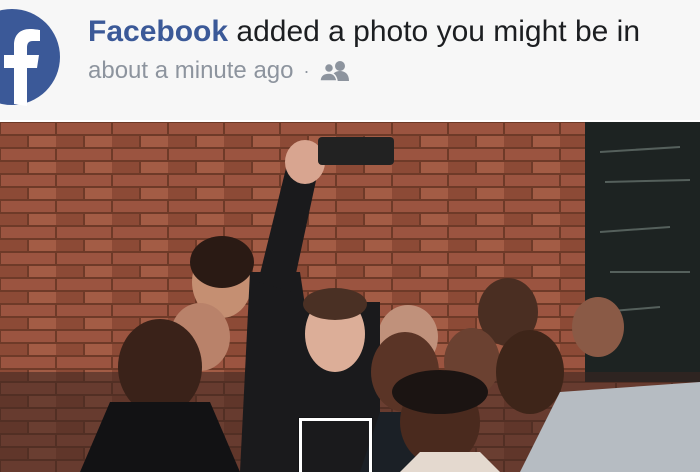 This screenshot has height=472, width=700. Describe the element at coordinates (158, 31) in the screenshot. I see `actor-name: Facebook` at that location.